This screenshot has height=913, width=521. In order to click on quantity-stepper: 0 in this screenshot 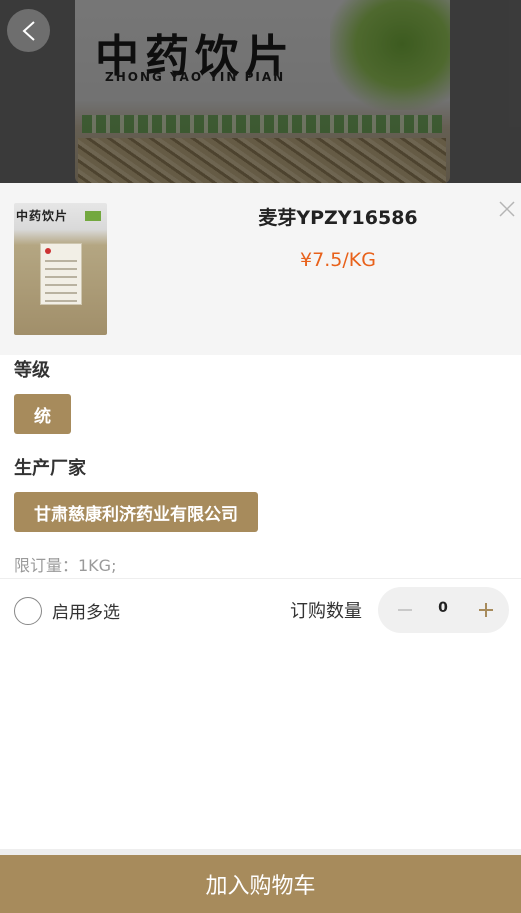, I will do `click(443, 610)`.